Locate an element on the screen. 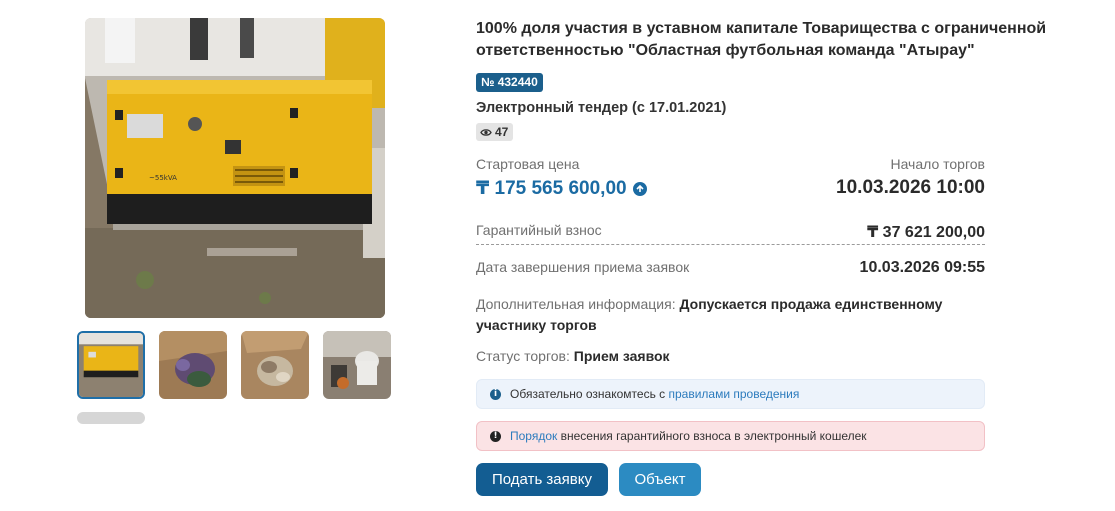 The height and width of the screenshot is (511, 1115). deadline-value: 10.03.2026 09:55 is located at coordinates (922, 267).